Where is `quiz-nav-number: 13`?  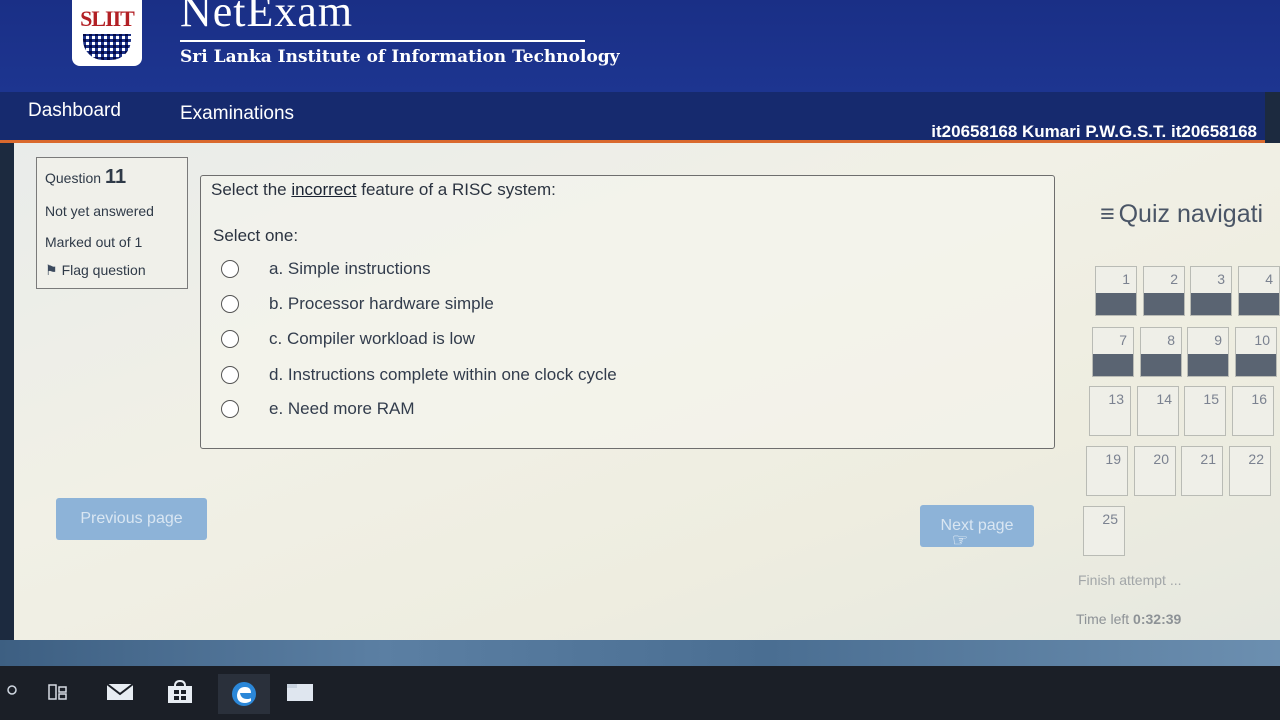 quiz-nav-number: 13 is located at coordinates (1116, 399).